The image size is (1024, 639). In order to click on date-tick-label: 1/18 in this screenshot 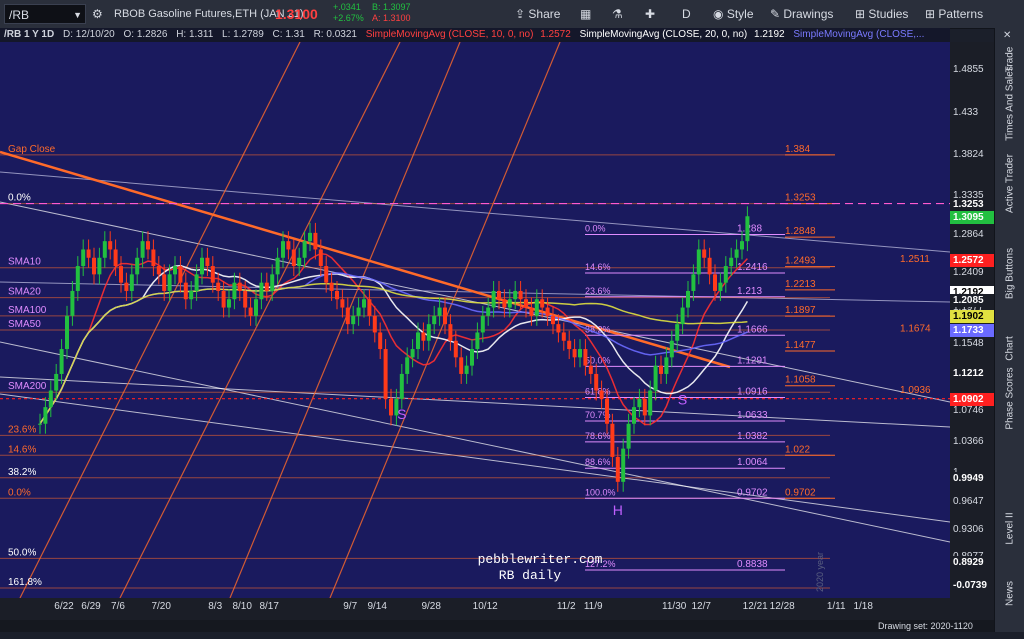, I will do `click(863, 606)`.